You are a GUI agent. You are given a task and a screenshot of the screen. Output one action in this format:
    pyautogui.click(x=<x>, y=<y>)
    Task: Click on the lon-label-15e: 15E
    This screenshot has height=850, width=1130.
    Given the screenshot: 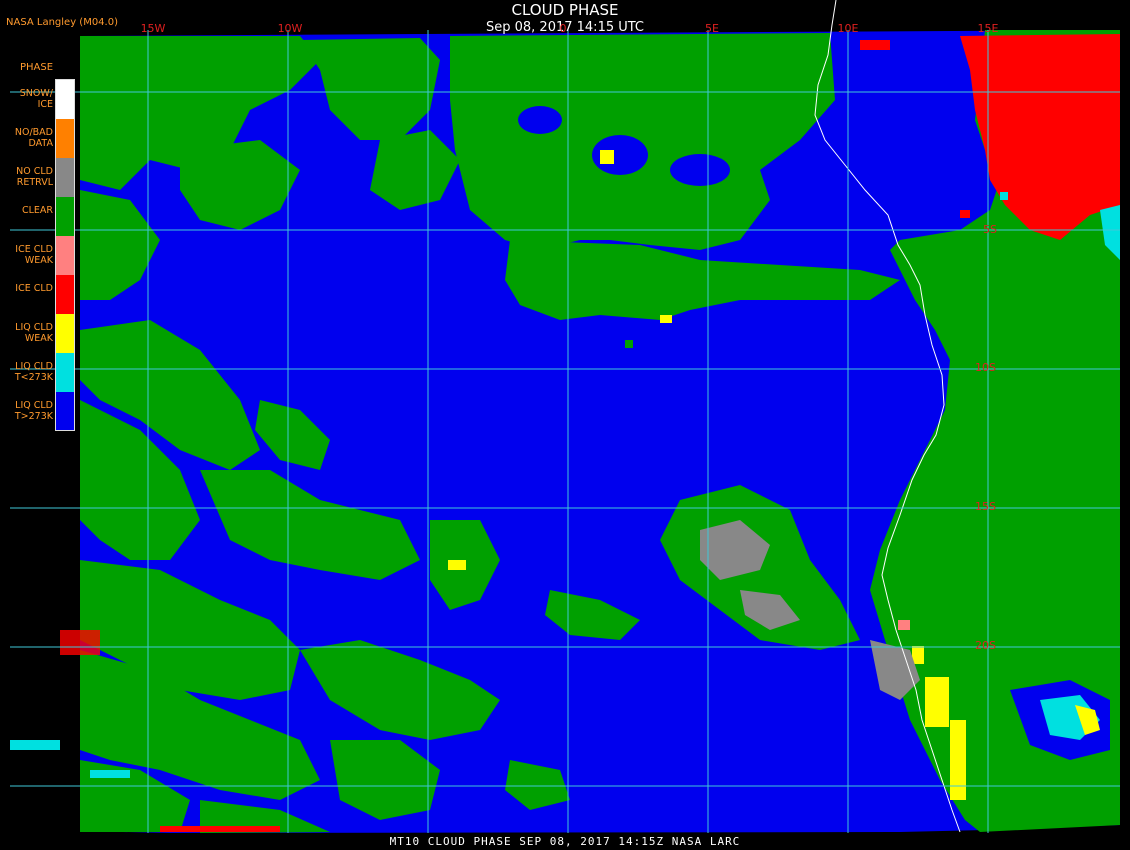 What is the action you would take?
    pyautogui.click(x=988, y=28)
    